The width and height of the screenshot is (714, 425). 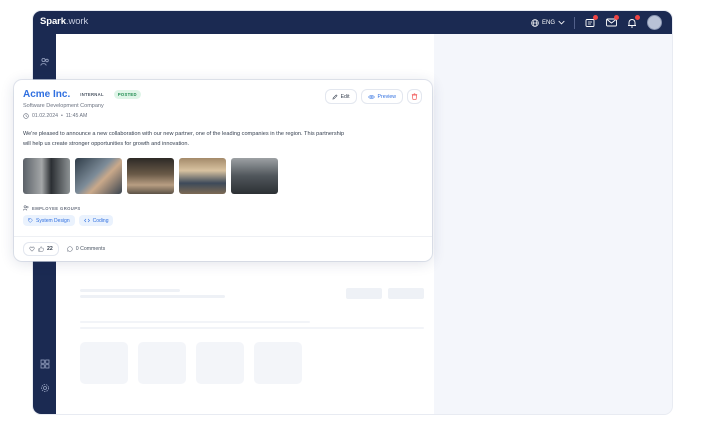 I want to click on bell-notification-dot, so click(x=637, y=17).